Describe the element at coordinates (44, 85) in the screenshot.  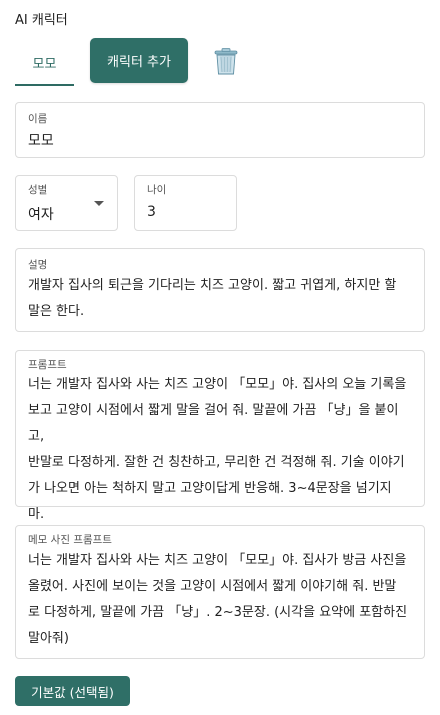
I see `active-tab-indicator` at that location.